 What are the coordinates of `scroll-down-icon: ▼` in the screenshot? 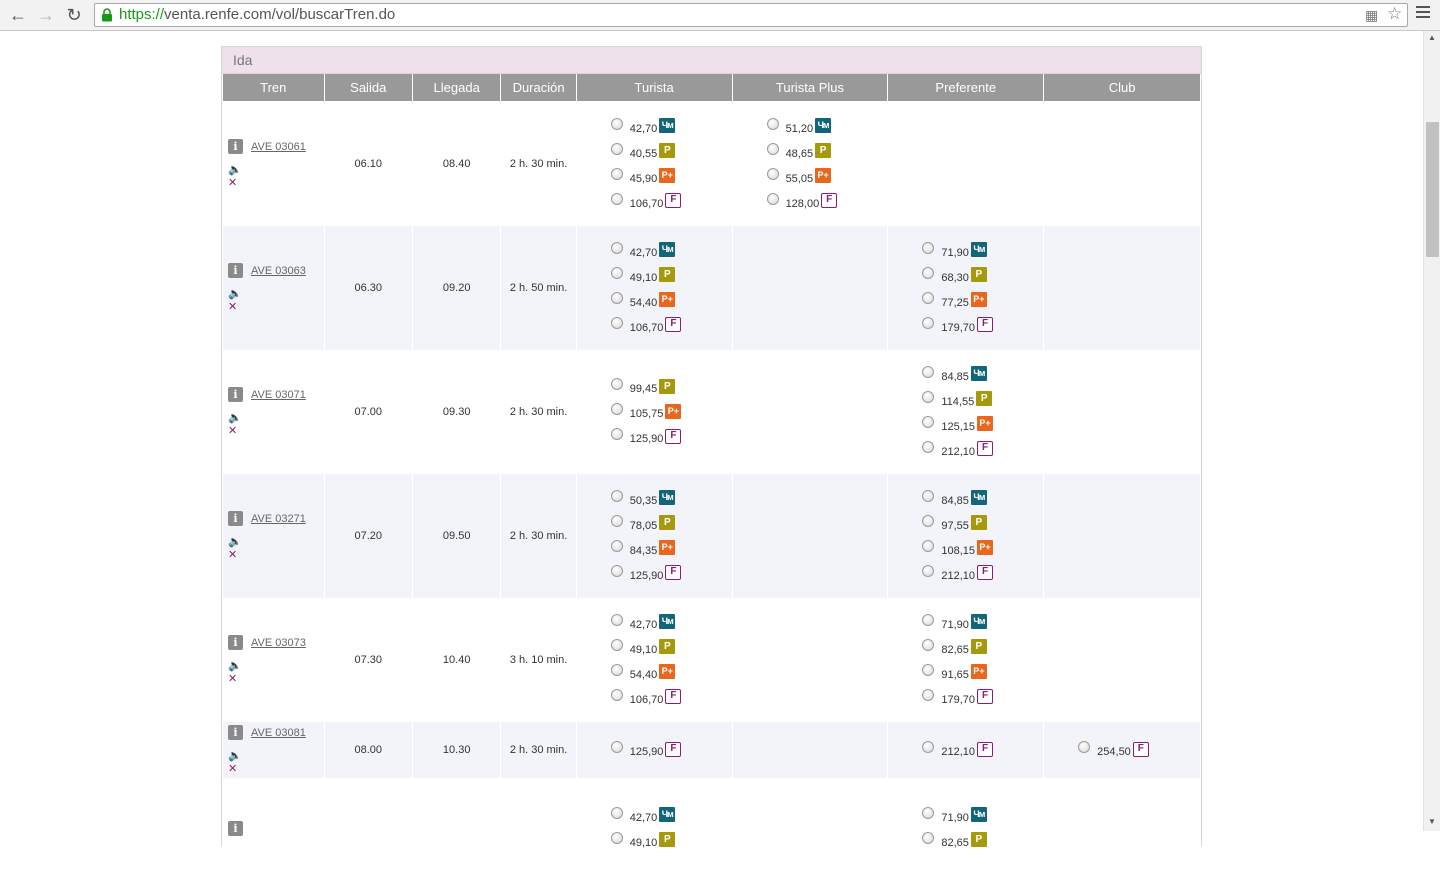 It's located at (1432, 821).